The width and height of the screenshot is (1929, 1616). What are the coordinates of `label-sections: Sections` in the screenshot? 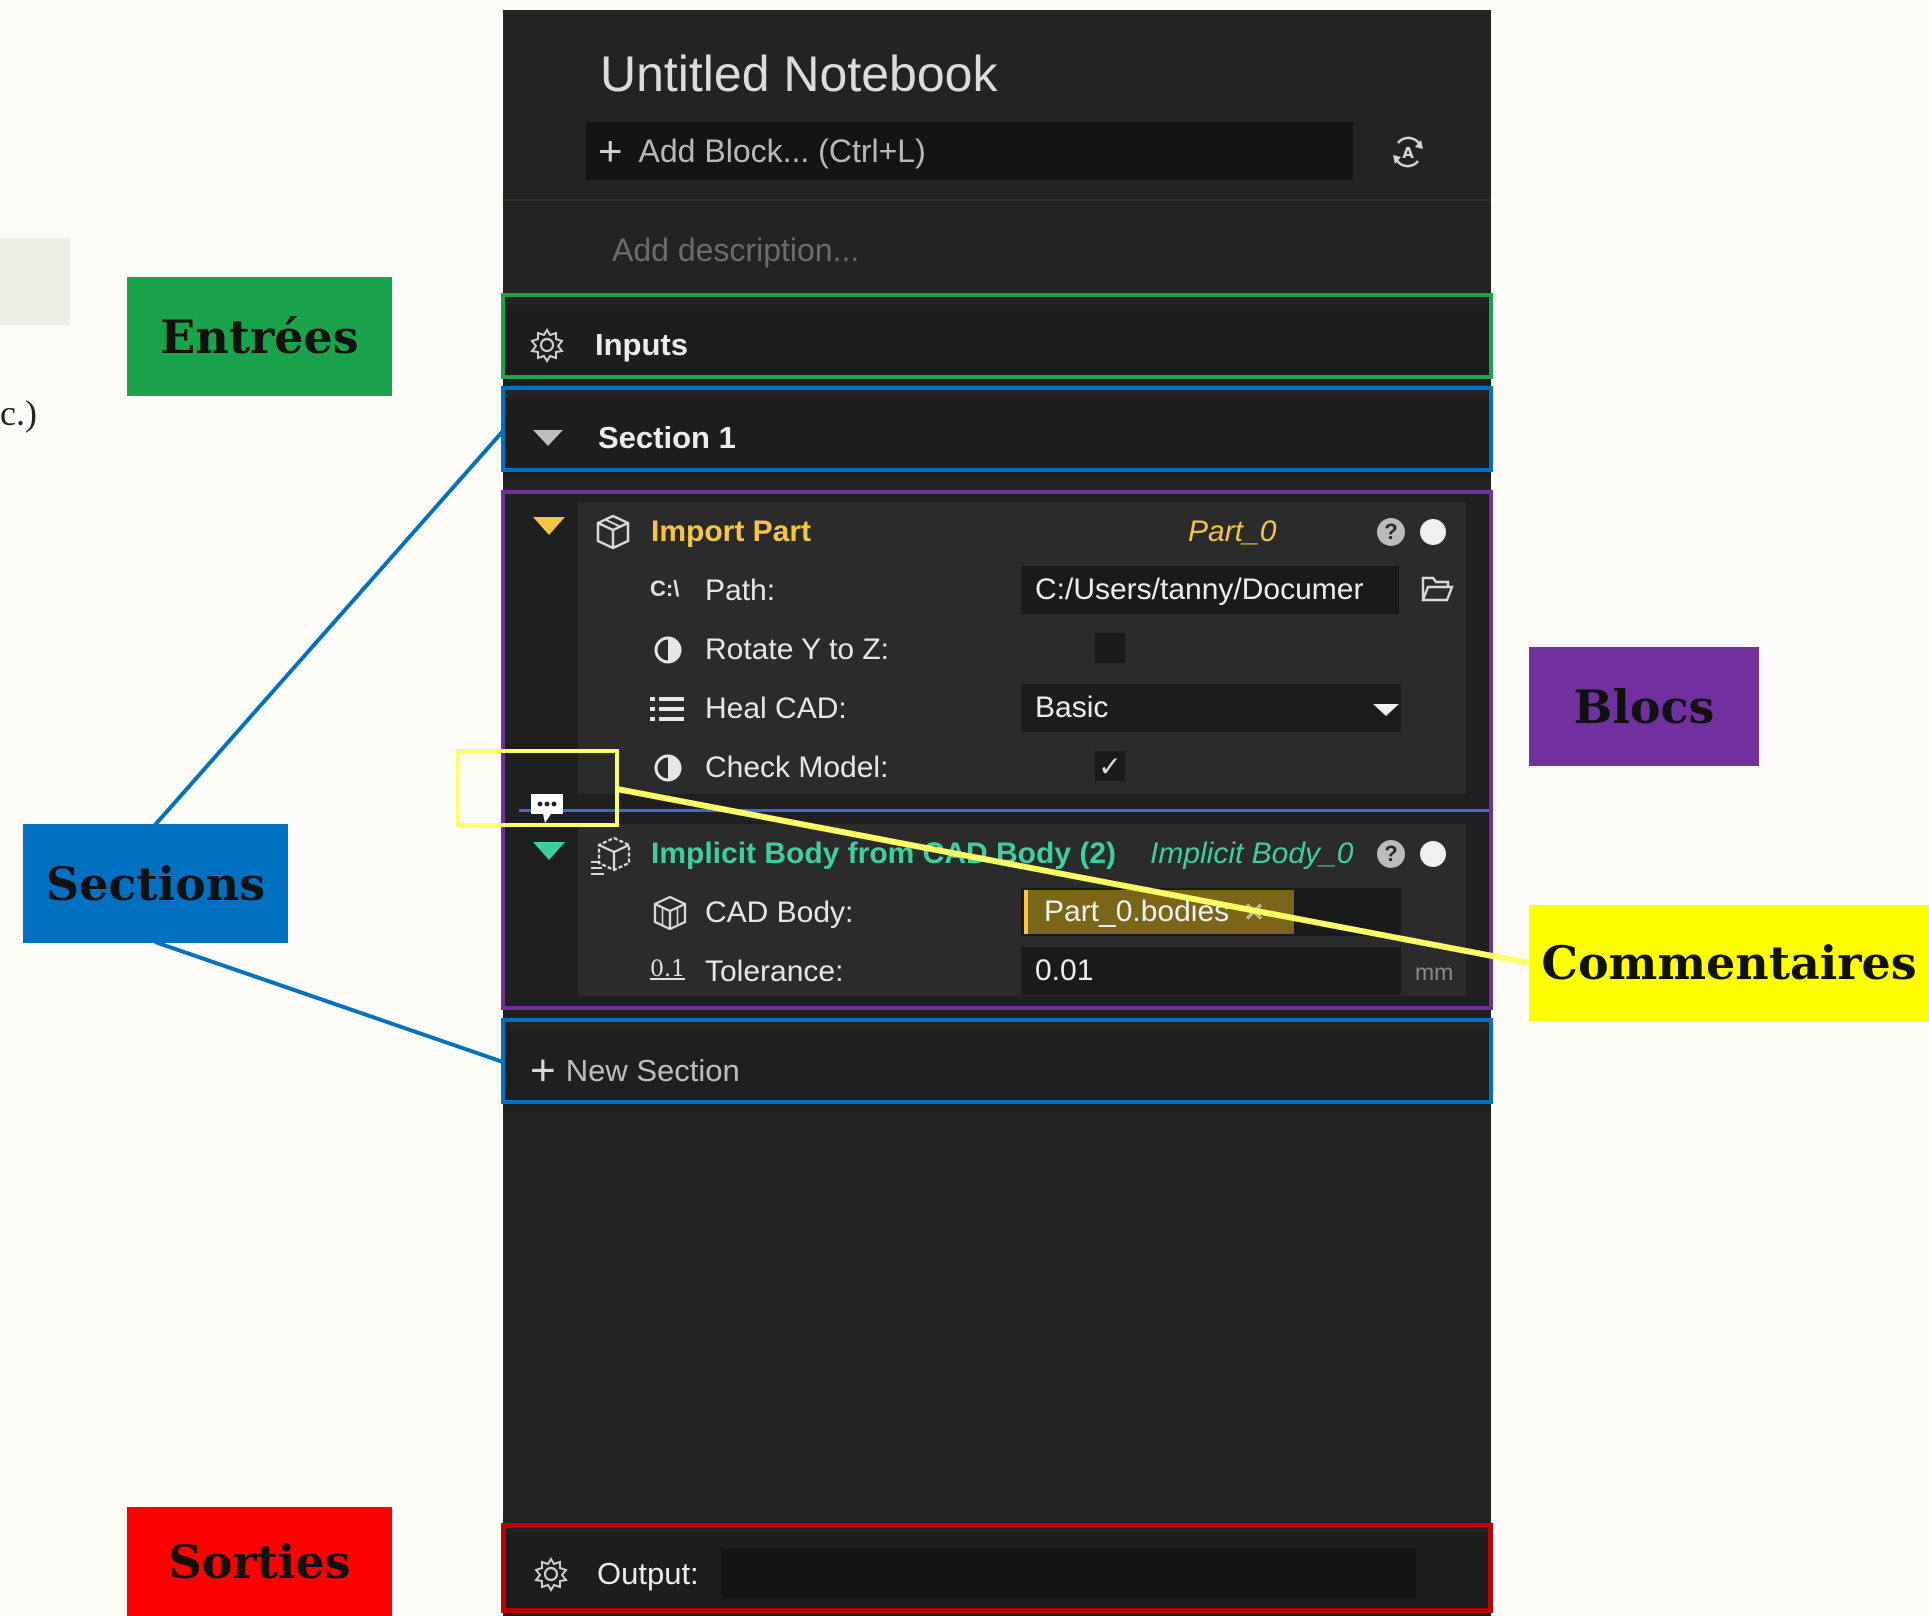 It's located at (155, 883).